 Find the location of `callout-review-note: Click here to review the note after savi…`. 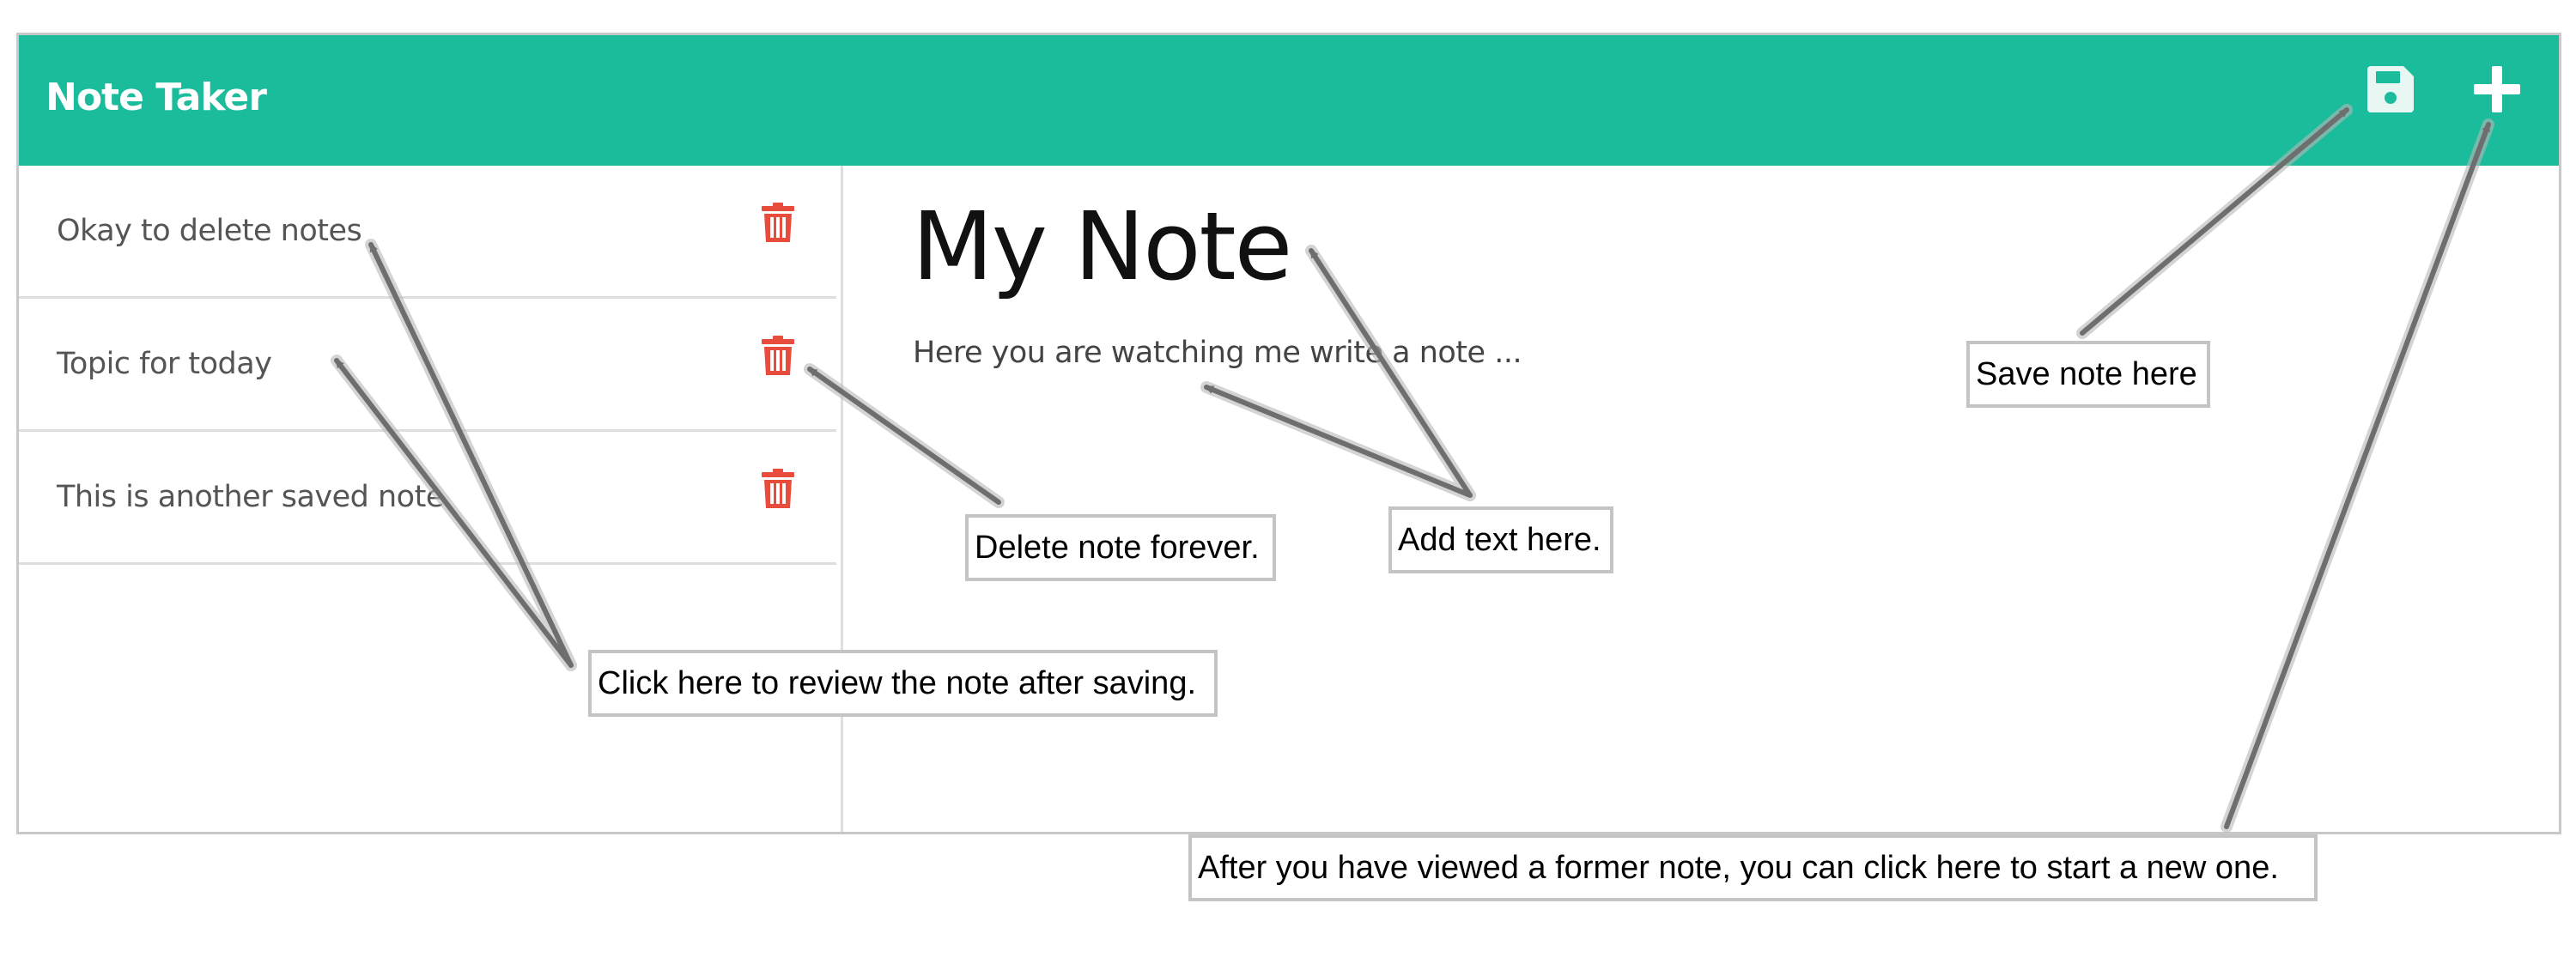

callout-review-note: Click here to review the note after savi… is located at coordinates (903, 683).